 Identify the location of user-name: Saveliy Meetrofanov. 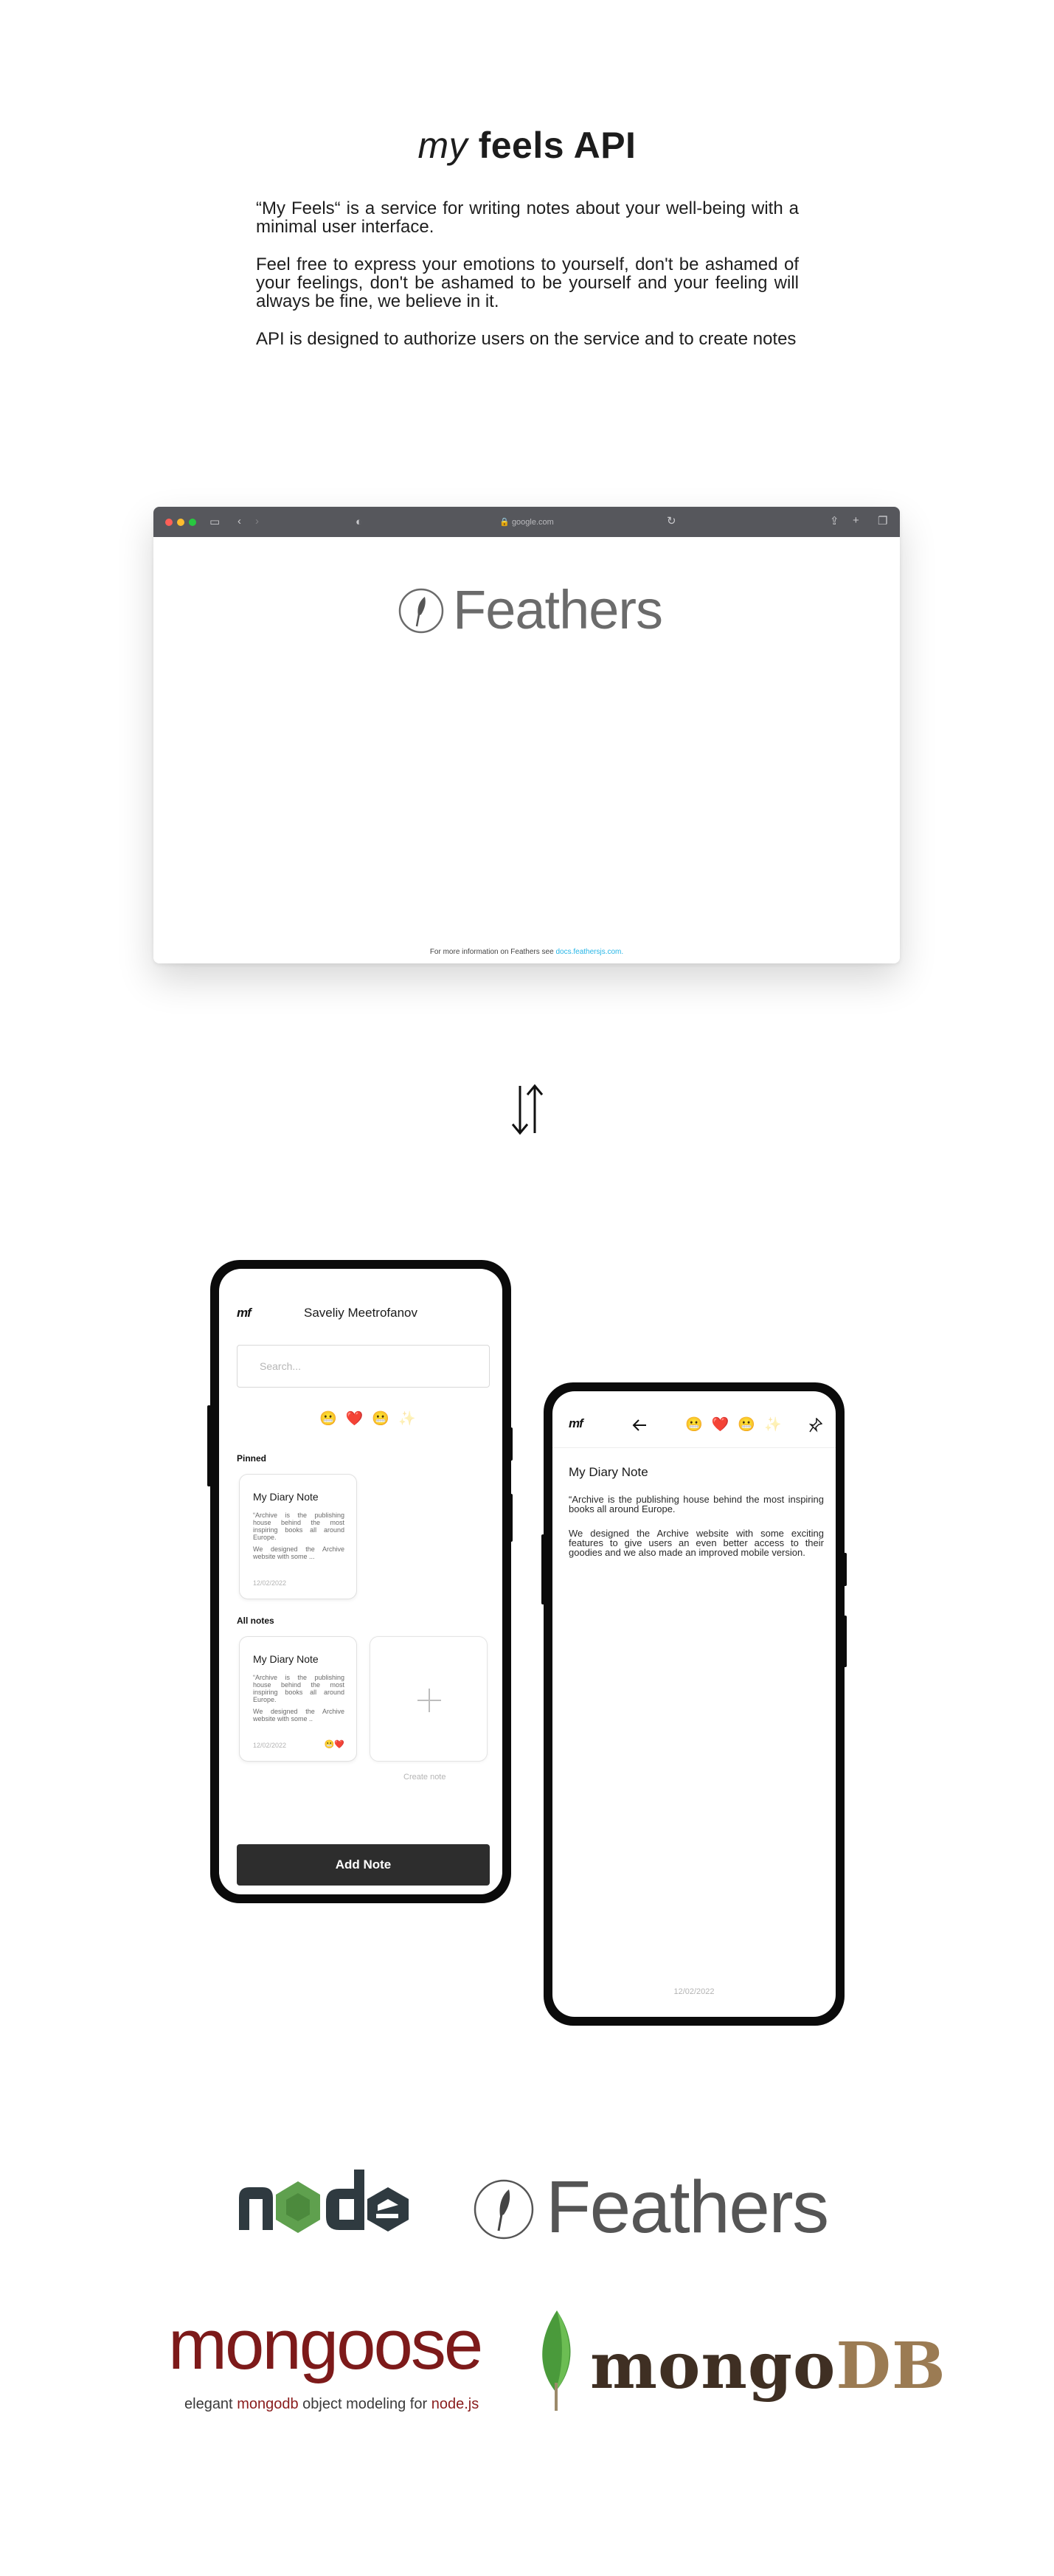
(360, 1313).